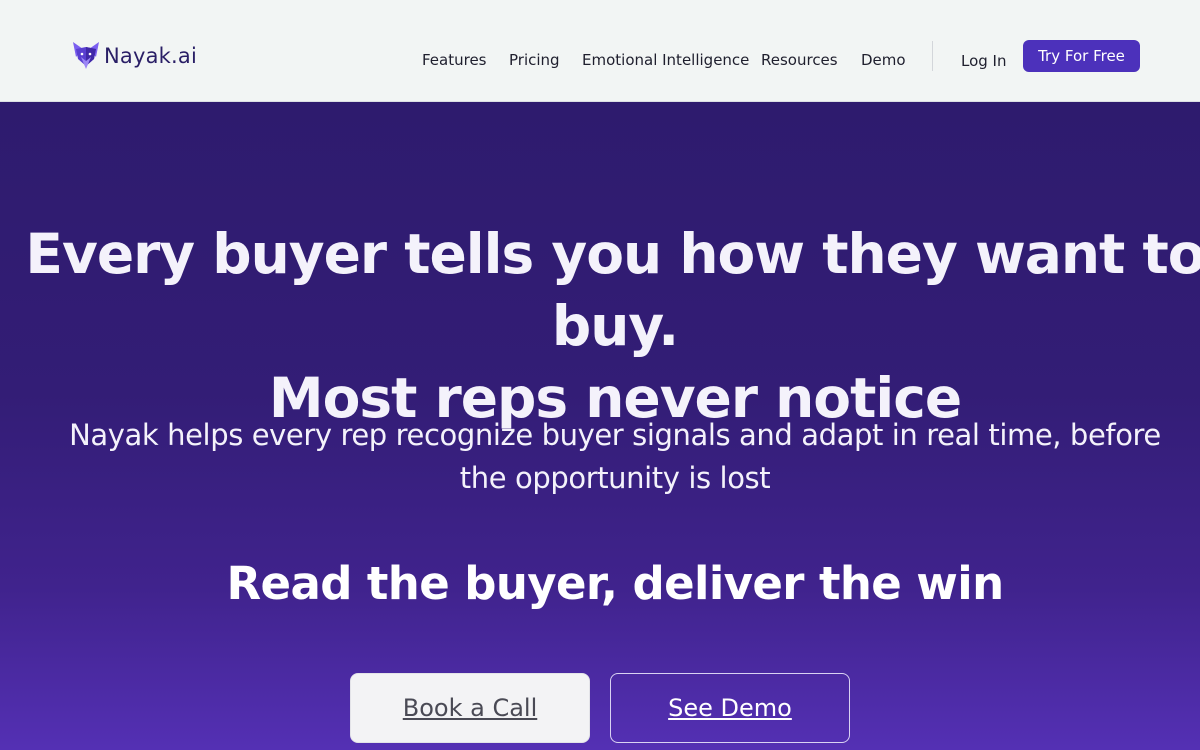 The image size is (1200, 750). What do you see at coordinates (799, 60) in the screenshot?
I see `nav-item-resources: Resources` at bounding box center [799, 60].